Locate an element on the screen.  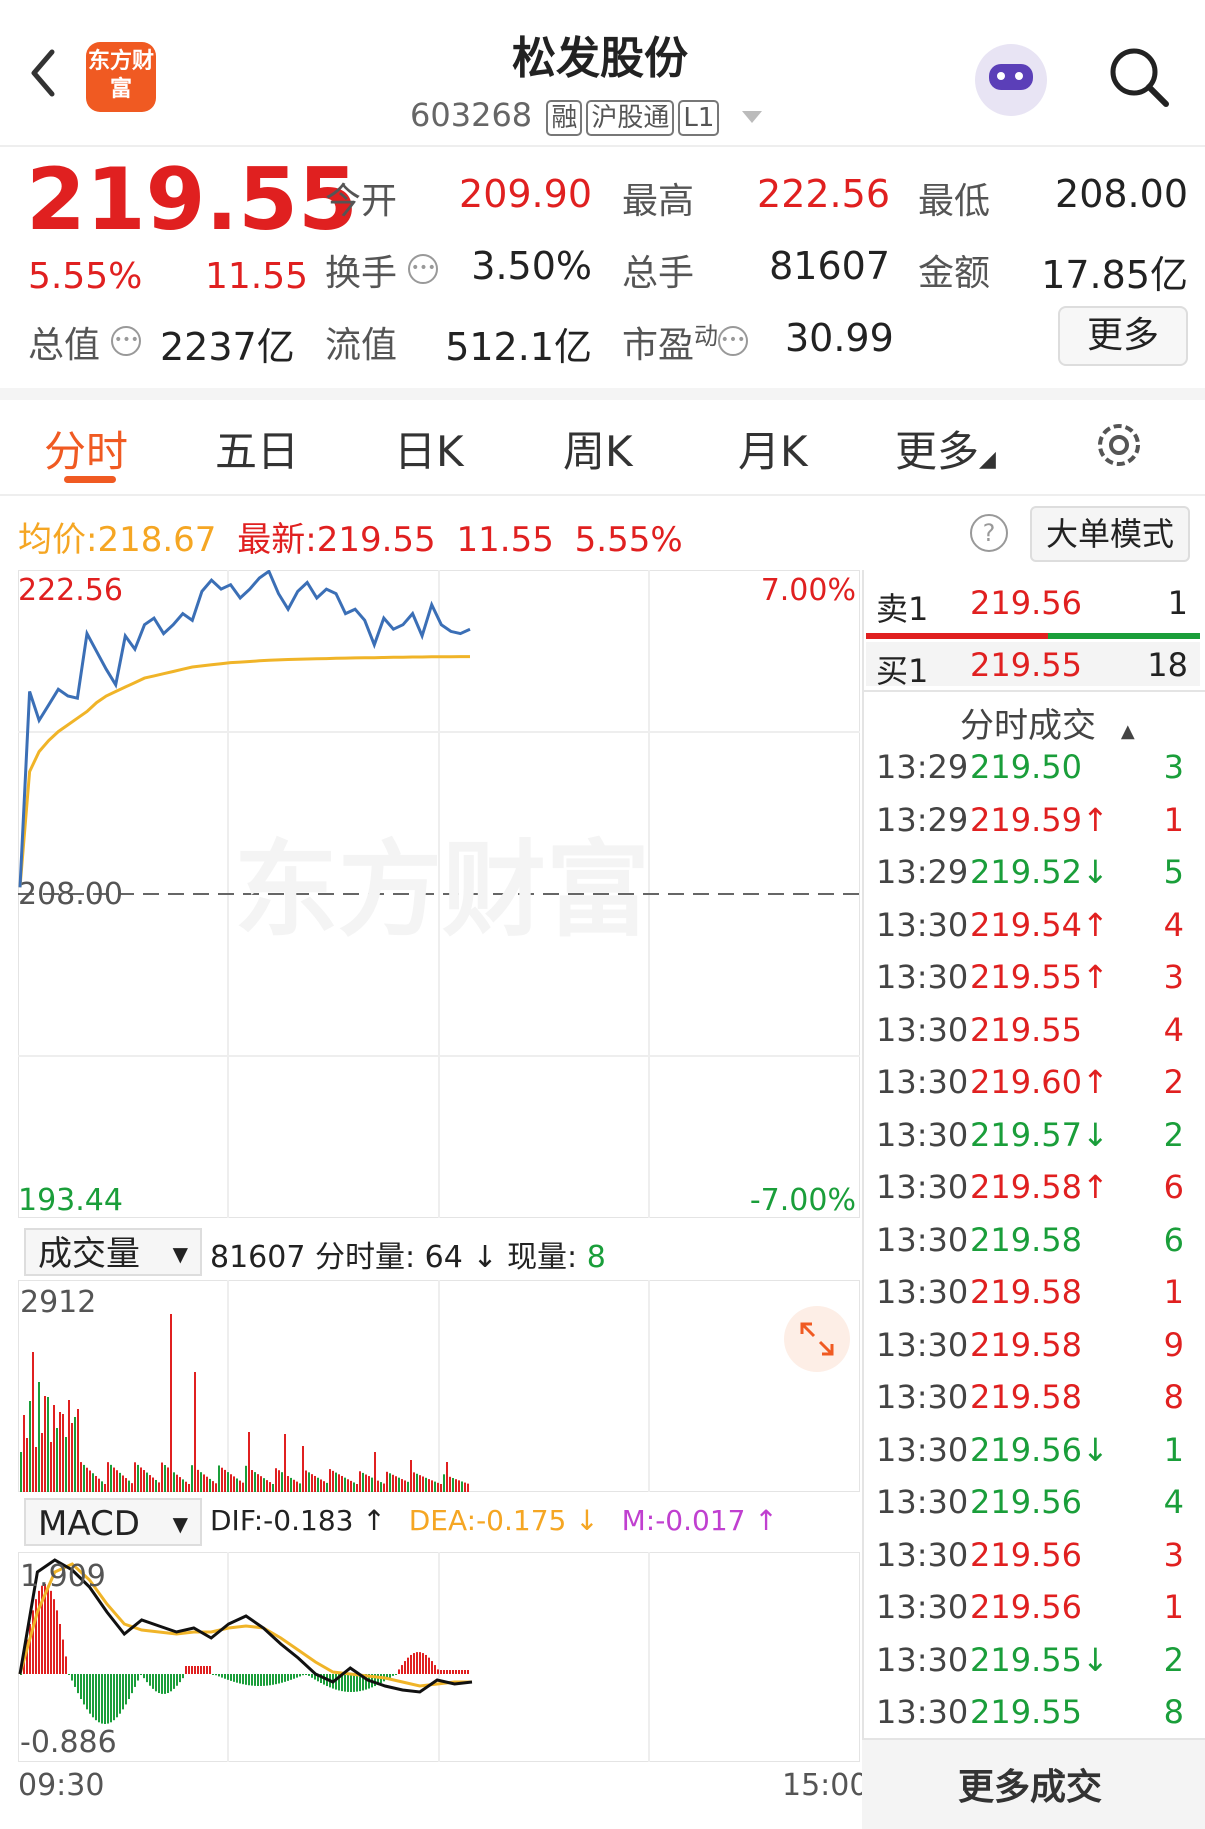
trade-row: 13:30 219.58 9 is located at coordinates (1035, 1352).